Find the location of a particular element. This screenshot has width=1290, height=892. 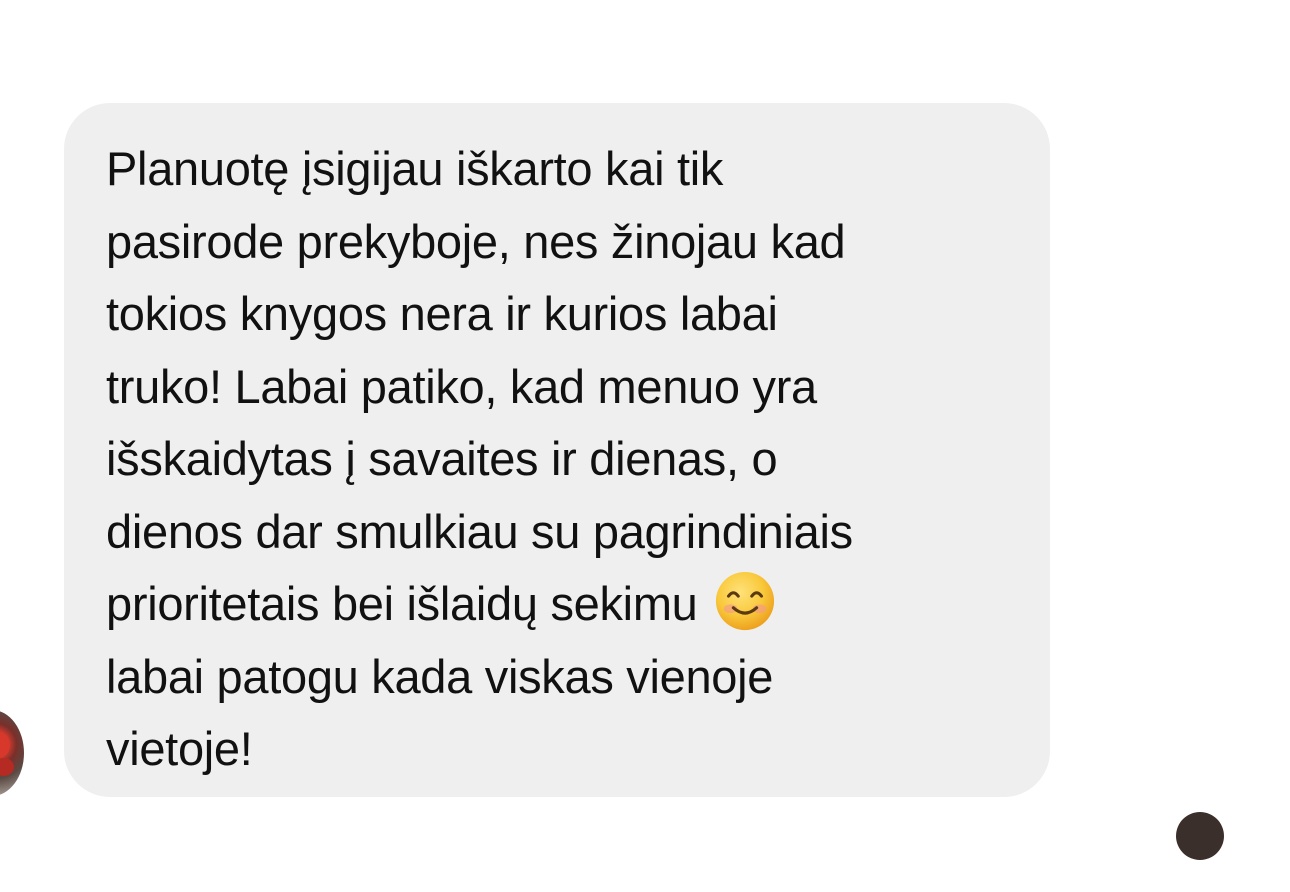

message-line: išskaidytas į savaites ir dienas, o is located at coordinates (442, 458).